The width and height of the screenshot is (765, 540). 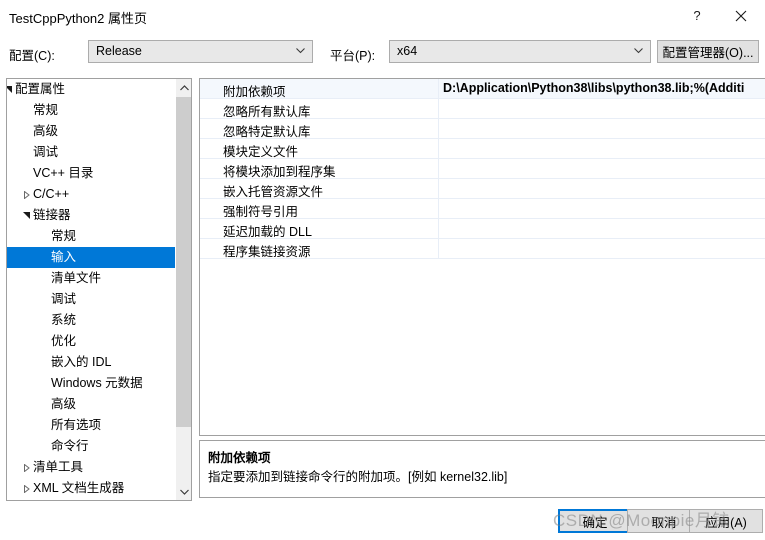 I want to click on property-row: 模块定义文件, so click(x=482, y=149).